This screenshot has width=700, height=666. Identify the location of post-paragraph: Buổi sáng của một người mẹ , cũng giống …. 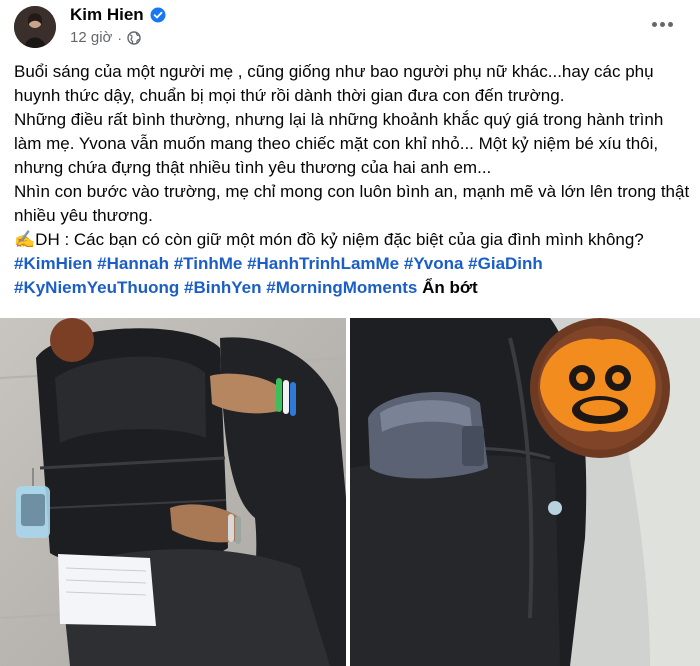
(334, 83).